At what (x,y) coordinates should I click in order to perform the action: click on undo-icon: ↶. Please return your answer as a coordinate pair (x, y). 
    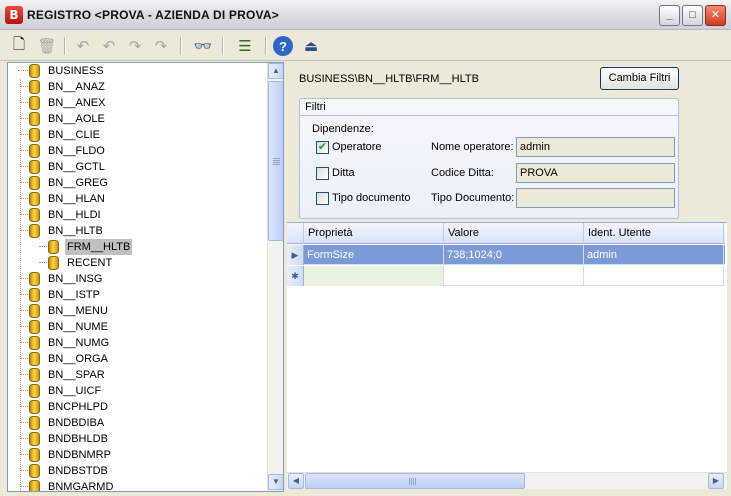
    Looking at the image, I should click on (83, 46).